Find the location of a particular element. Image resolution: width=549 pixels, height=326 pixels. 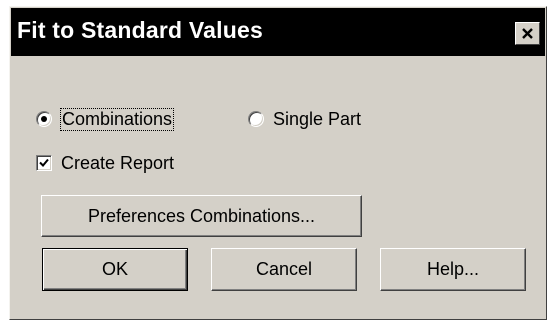

radio-single-part: Single Part is located at coordinates (304, 119).